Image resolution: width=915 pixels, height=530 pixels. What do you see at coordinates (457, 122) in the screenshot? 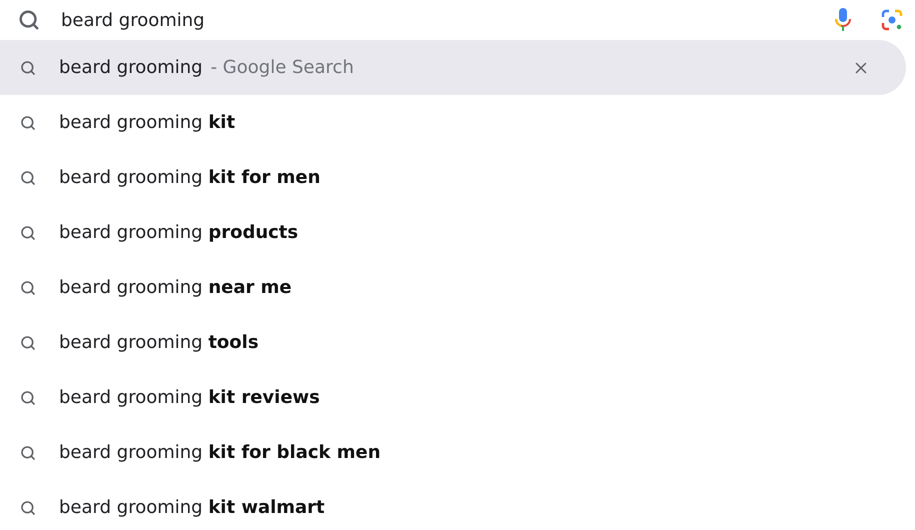
I see `suggestion-row: beard grooming kit` at bounding box center [457, 122].